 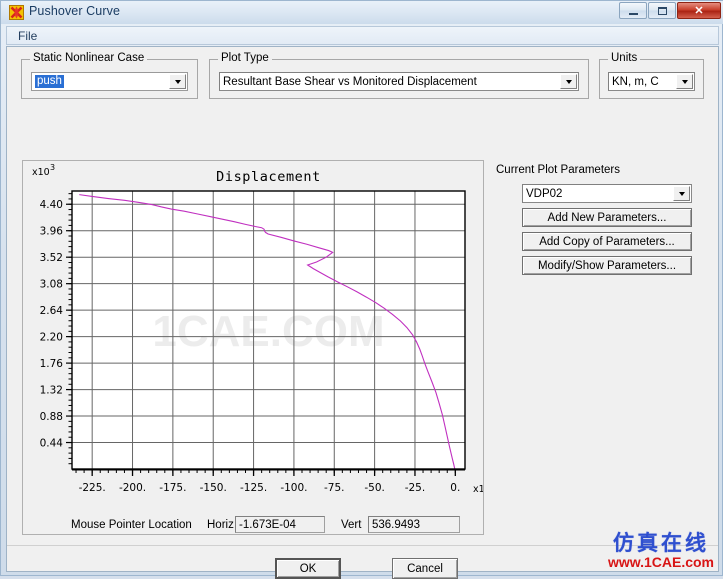 What do you see at coordinates (52, 167) in the screenshot?
I see `svg-text: 3` at bounding box center [52, 167].